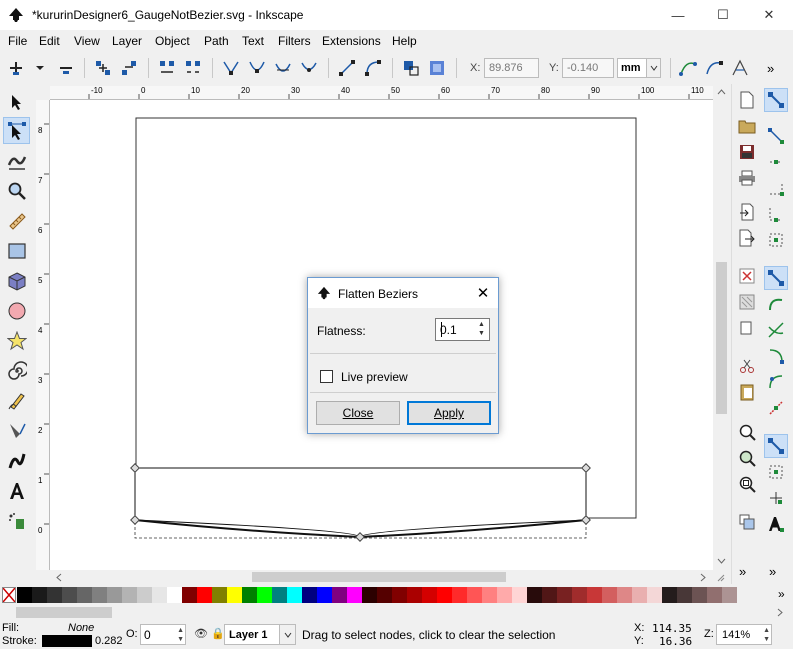 The image size is (793, 649). I want to click on export-icon, so click(747, 238).